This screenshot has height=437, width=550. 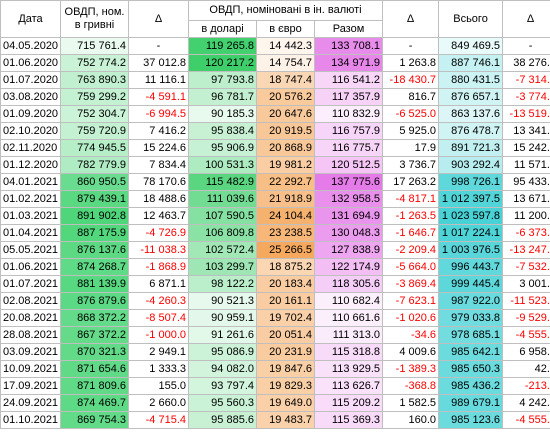 What do you see at coordinates (285, 29) in the screenshot?
I see `header-eur: в євро` at bounding box center [285, 29].